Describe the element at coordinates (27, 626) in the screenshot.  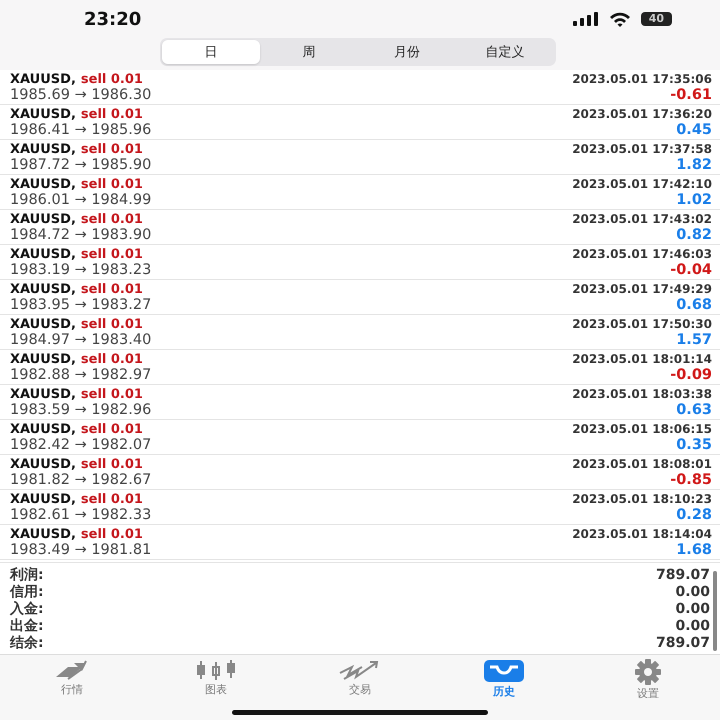
I see `summary-label: 出金:` at that location.